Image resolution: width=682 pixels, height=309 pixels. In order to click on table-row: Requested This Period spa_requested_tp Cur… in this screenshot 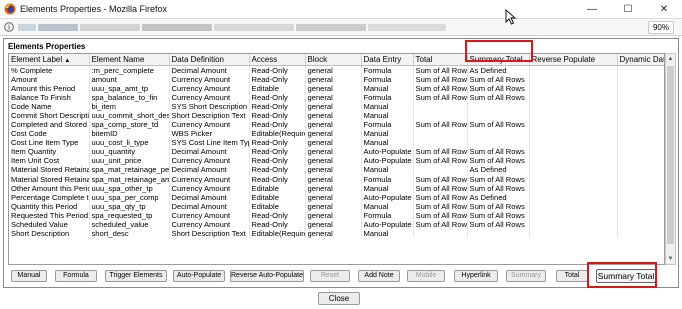, I will do `click(336, 215)`.